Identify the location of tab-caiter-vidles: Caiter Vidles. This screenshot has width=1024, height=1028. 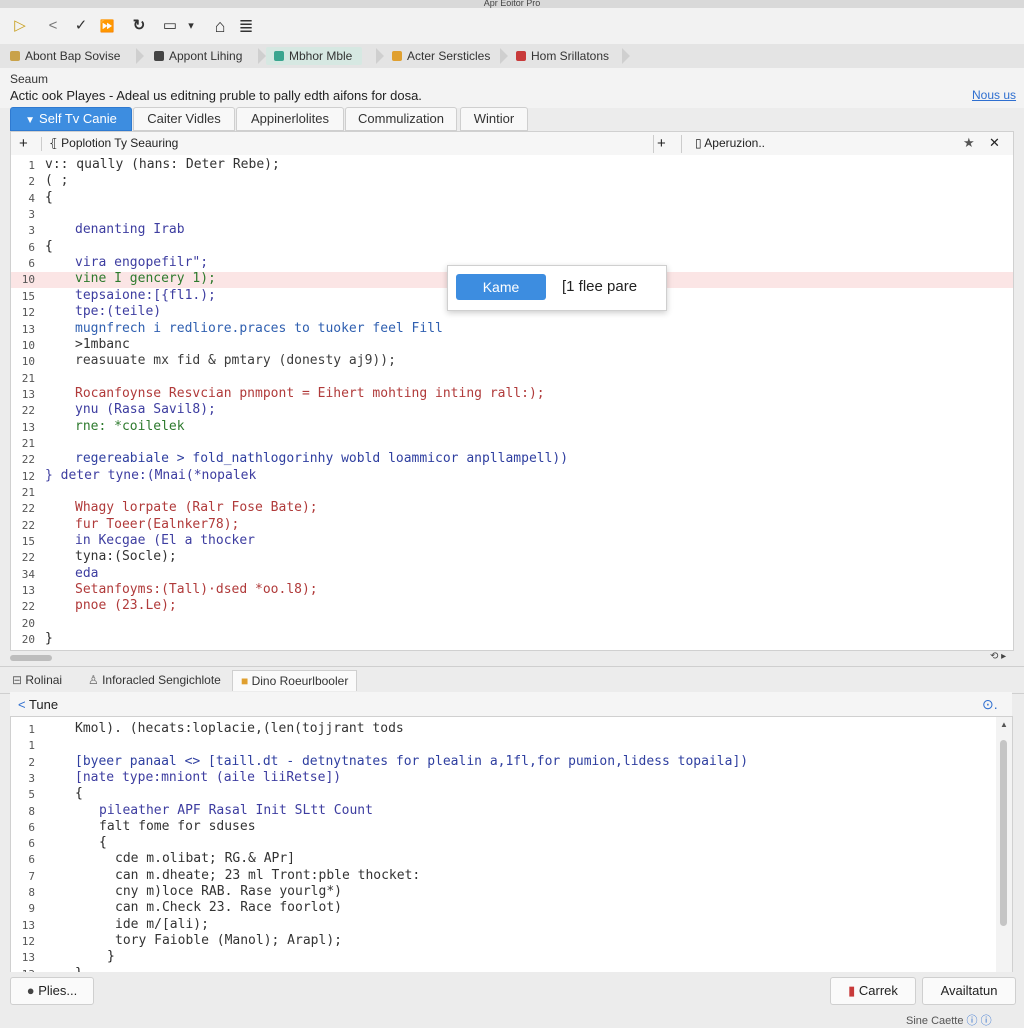
(184, 119).